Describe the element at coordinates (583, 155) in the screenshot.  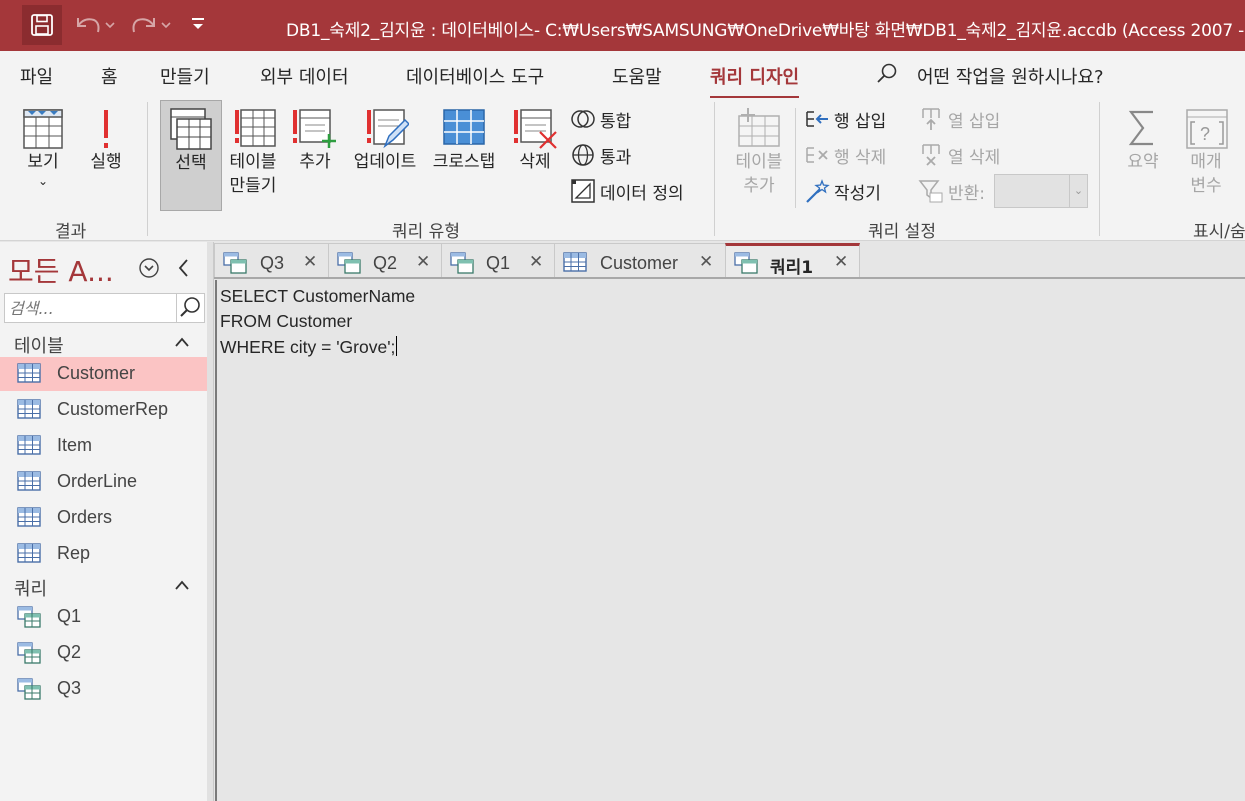
I see `globe-icon` at that location.